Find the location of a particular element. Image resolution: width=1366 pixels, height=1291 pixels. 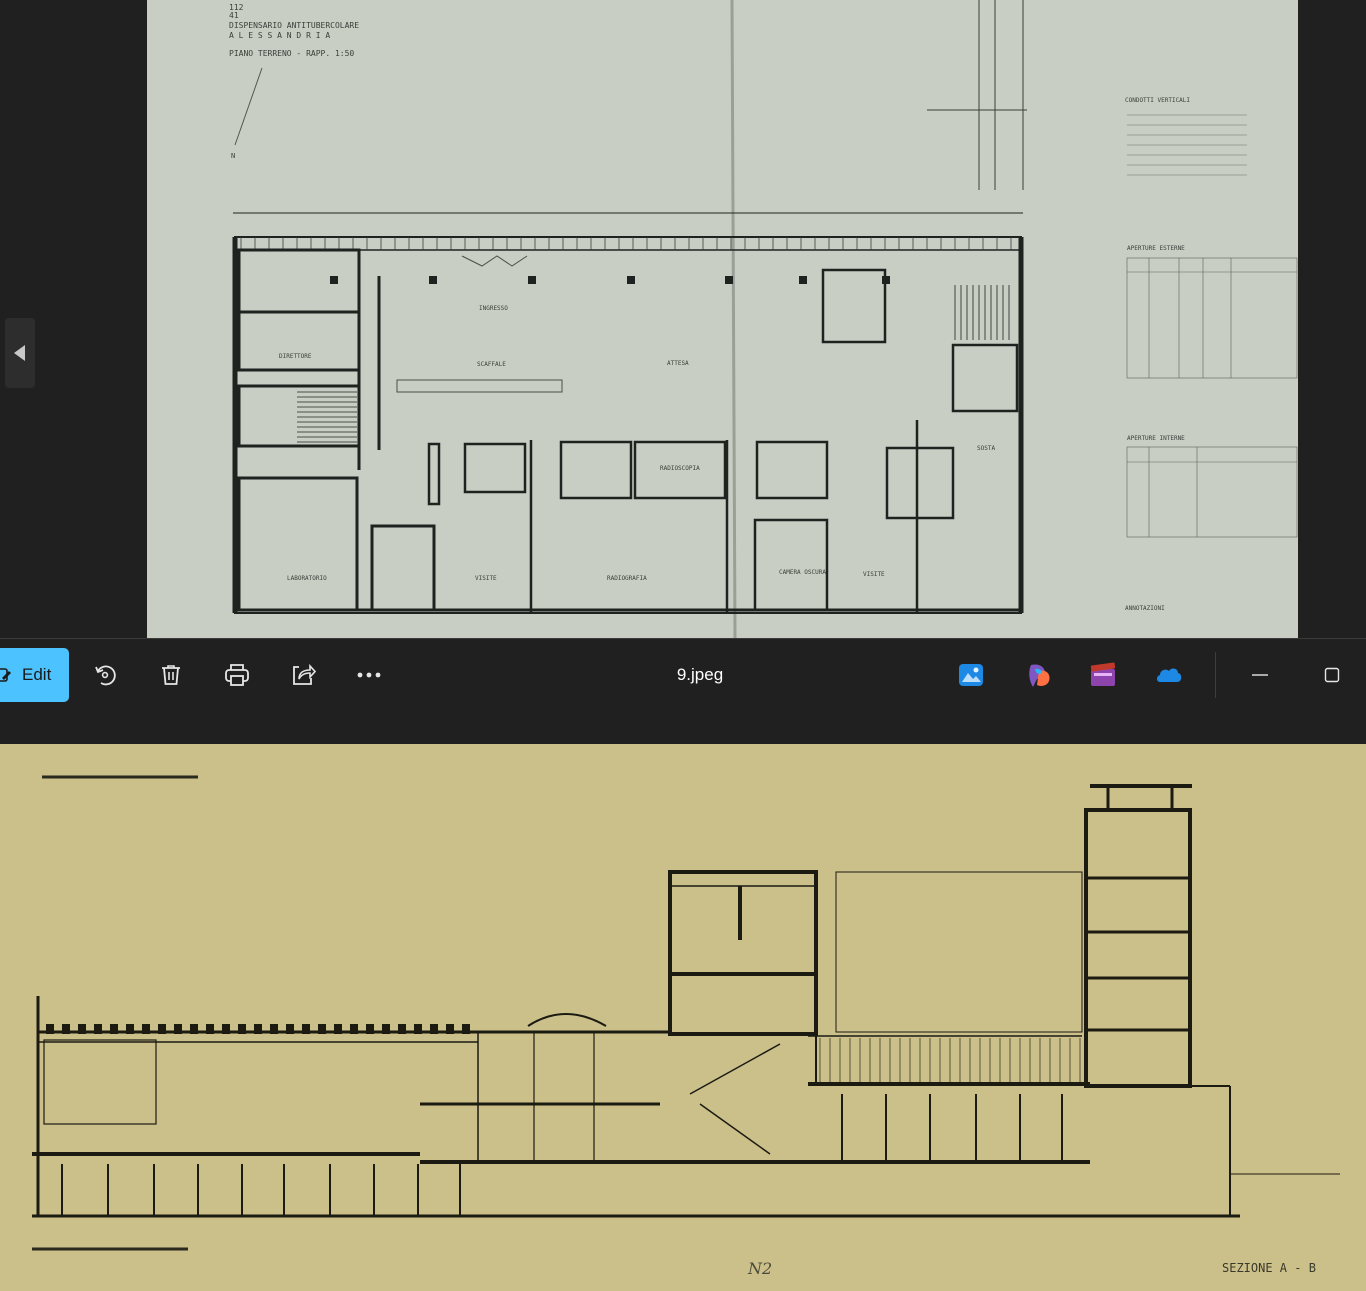

print-button is located at coordinates (237, 675).